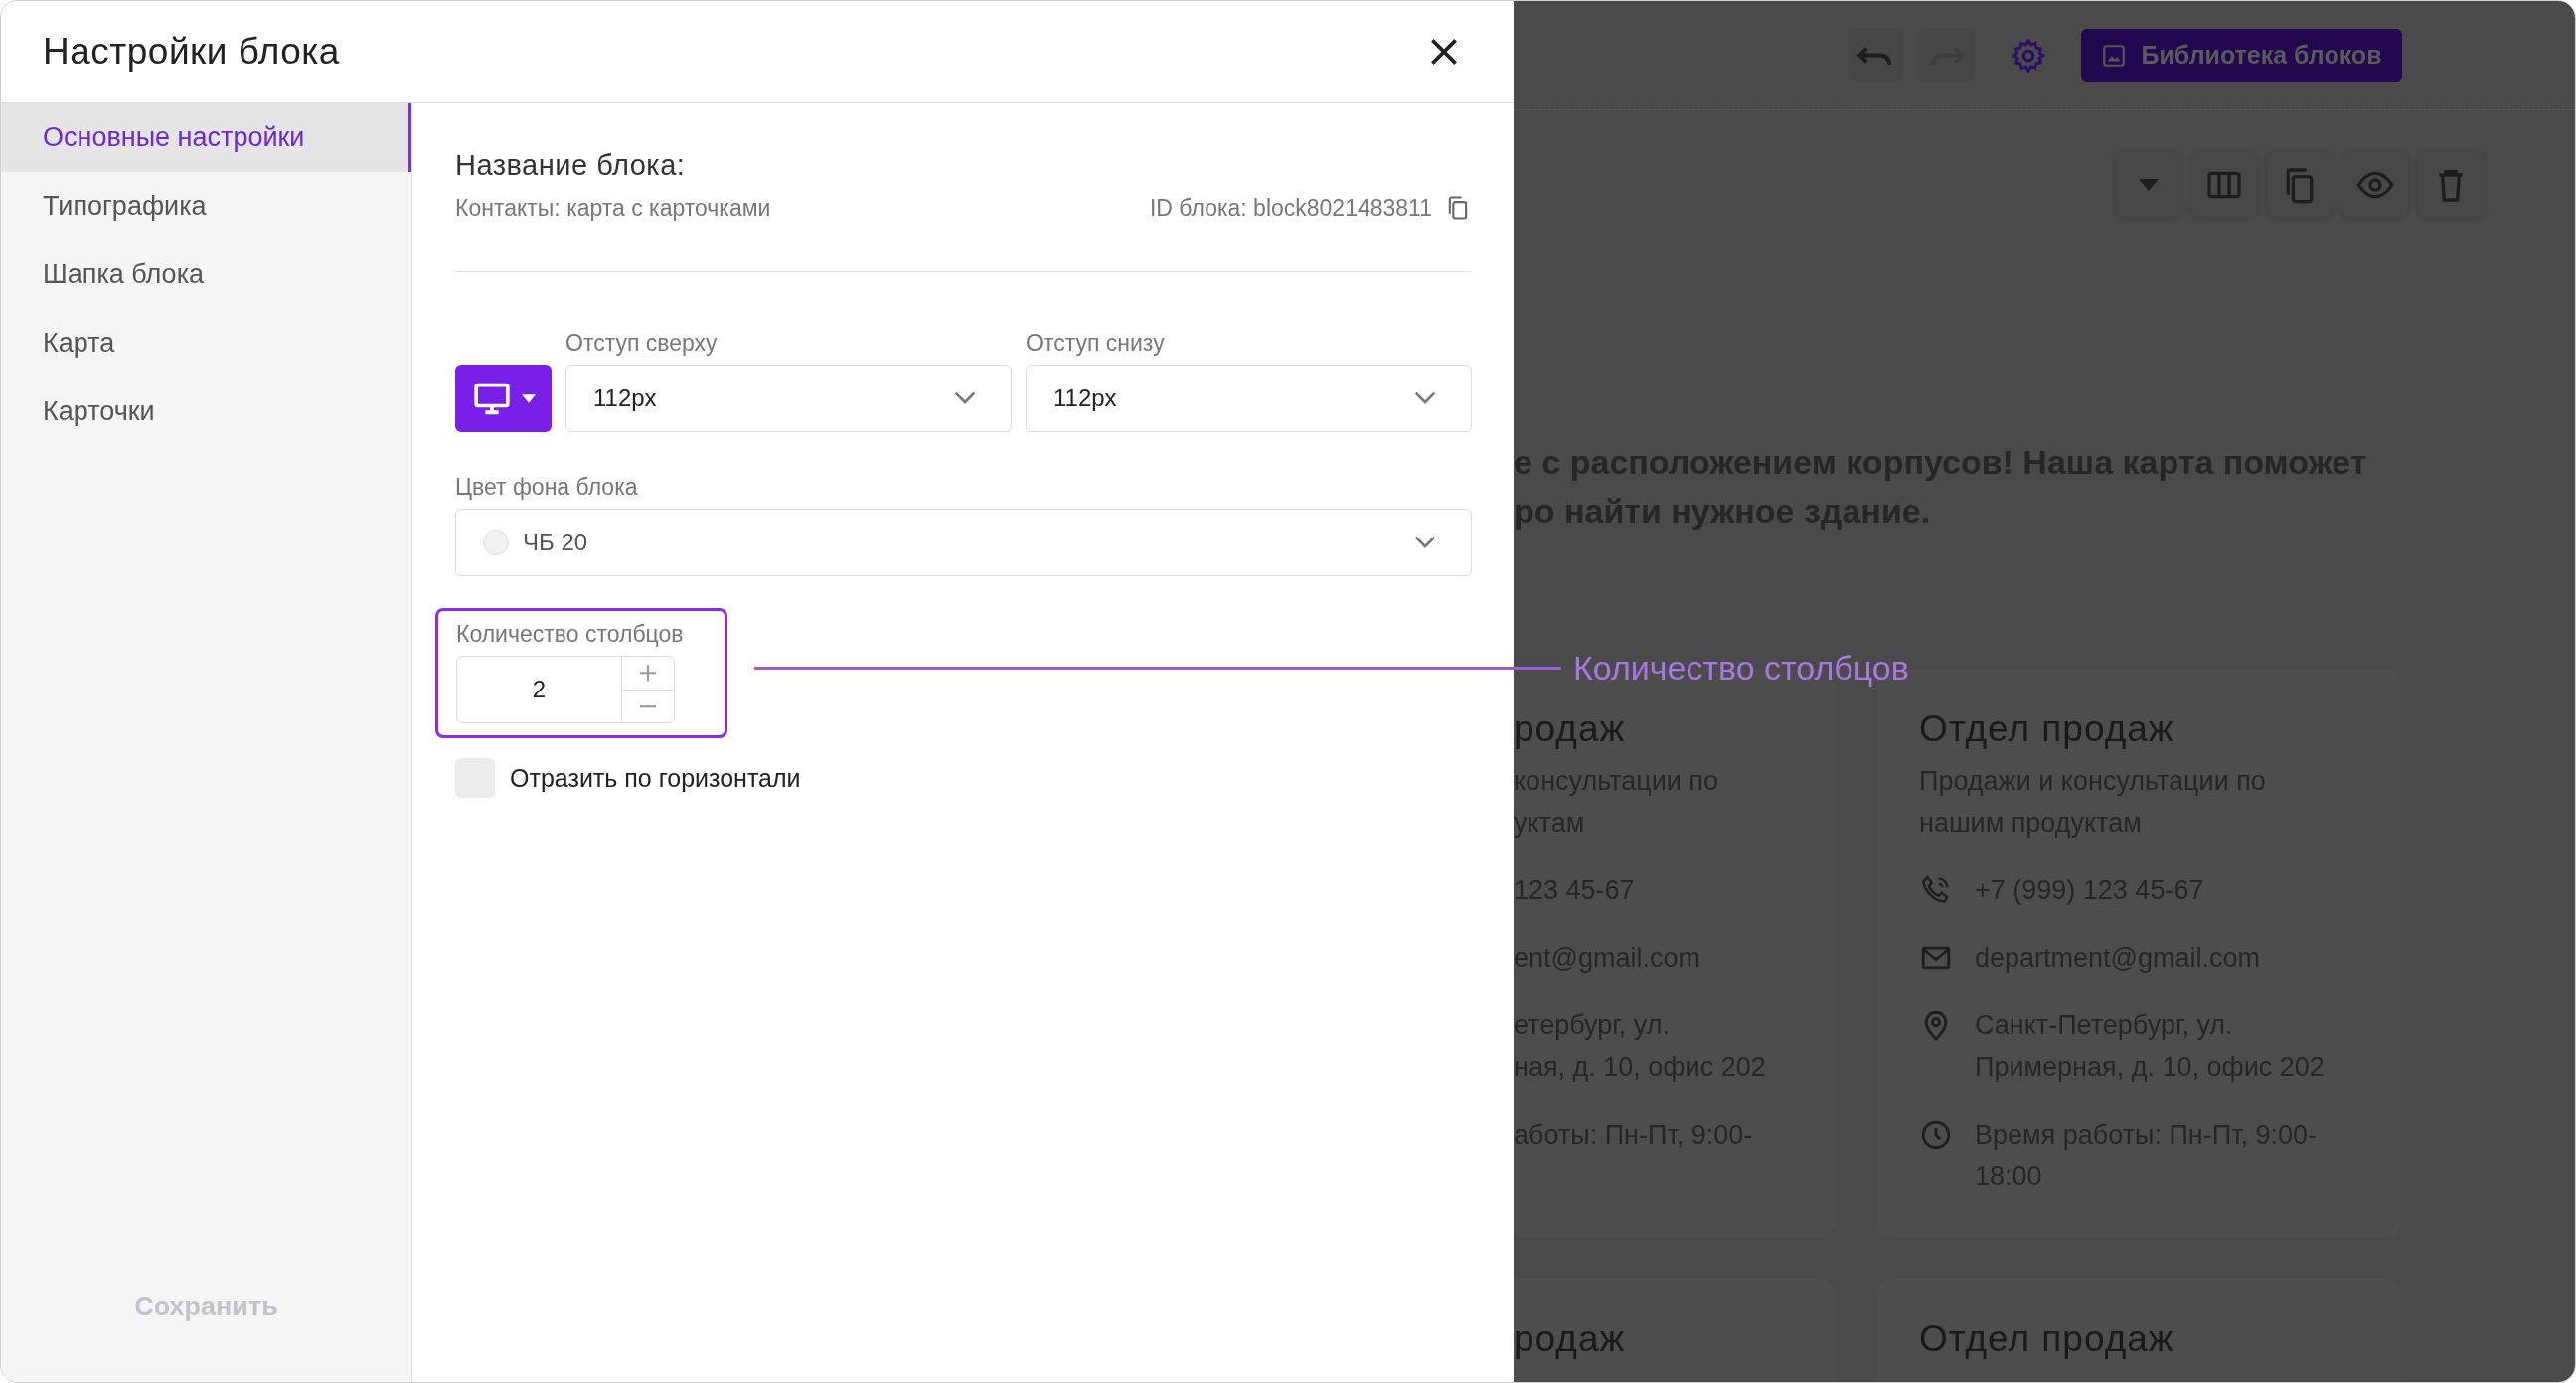  What do you see at coordinates (1096, 343) in the screenshot?
I see `field-label: Отступ снизу` at bounding box center [1096, 343].